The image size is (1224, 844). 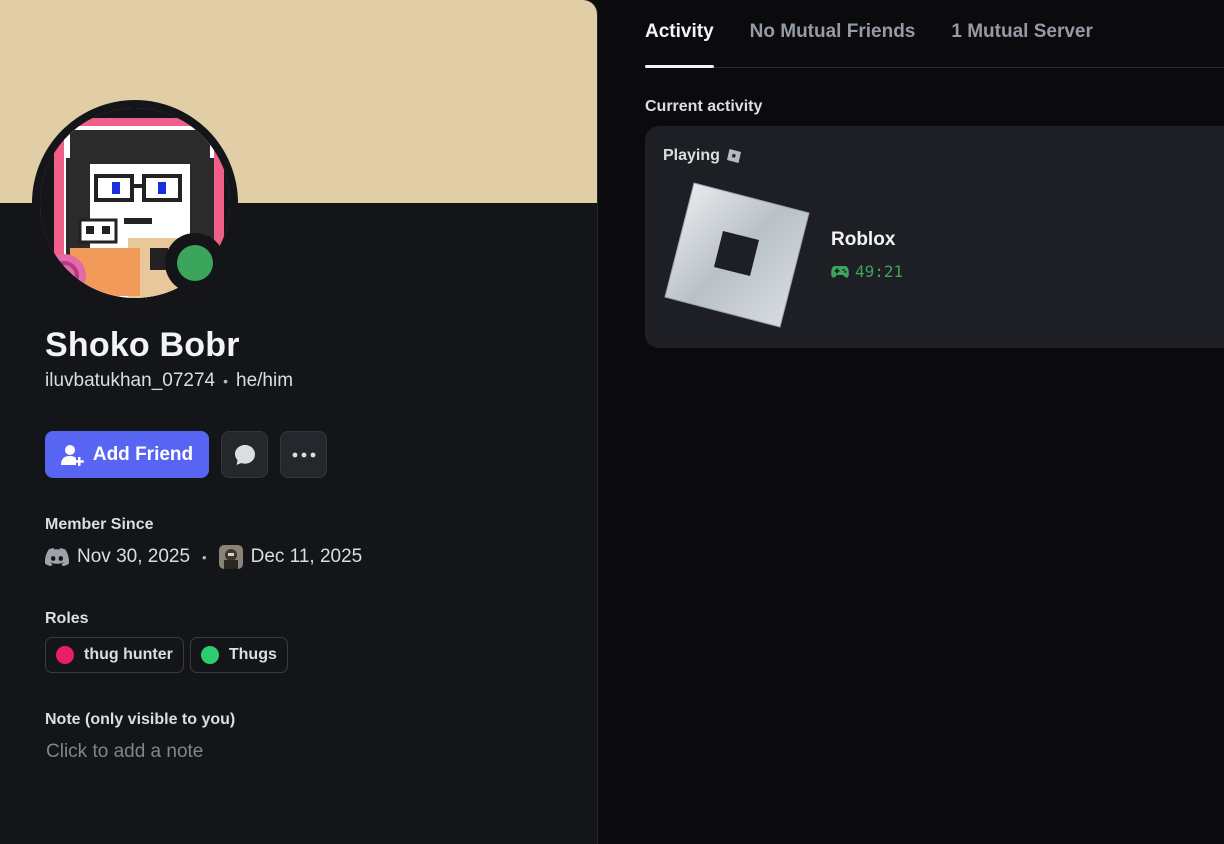 I want to click on role-pill: thug hunter, so click(x=114, y=655).